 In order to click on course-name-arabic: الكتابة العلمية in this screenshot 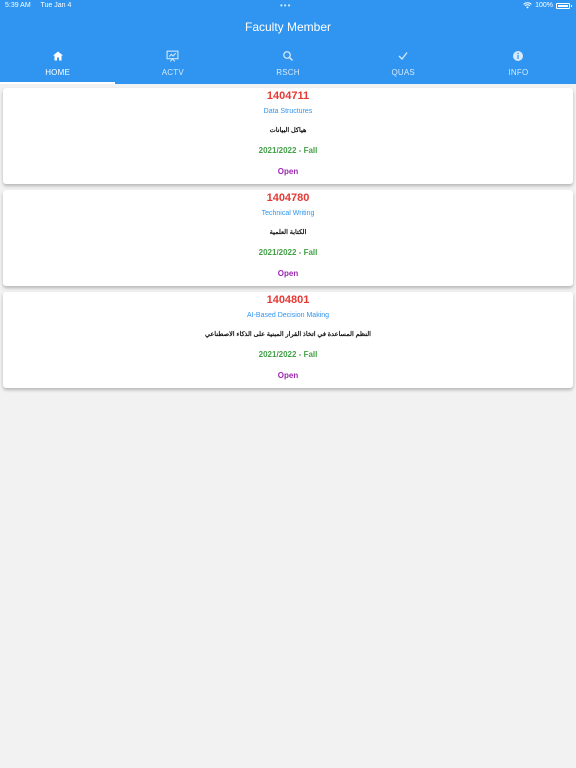, I will do `click(288, 232)`.